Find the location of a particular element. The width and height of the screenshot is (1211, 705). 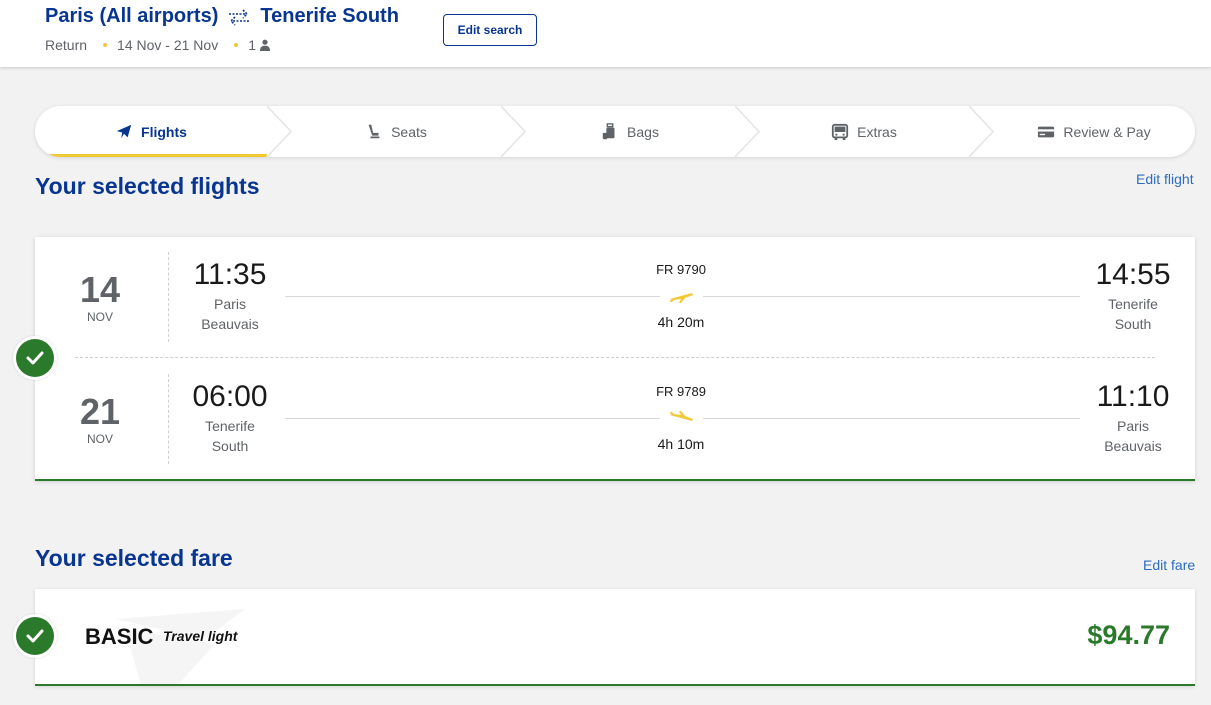

departure-city: Tenerife is located at coordinates (230, 426).